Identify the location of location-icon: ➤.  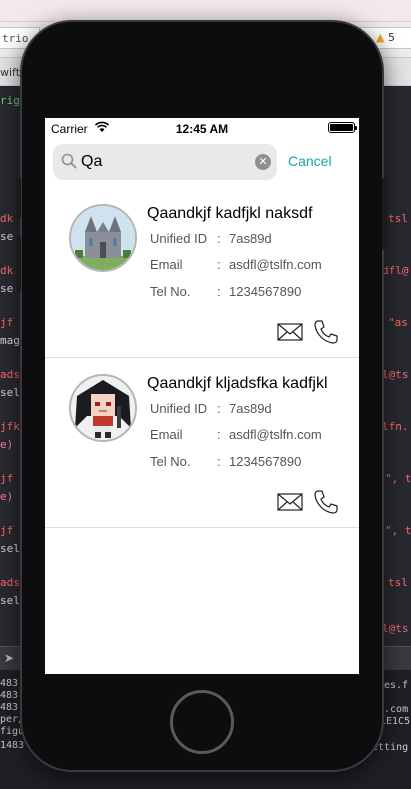
(9, 658).